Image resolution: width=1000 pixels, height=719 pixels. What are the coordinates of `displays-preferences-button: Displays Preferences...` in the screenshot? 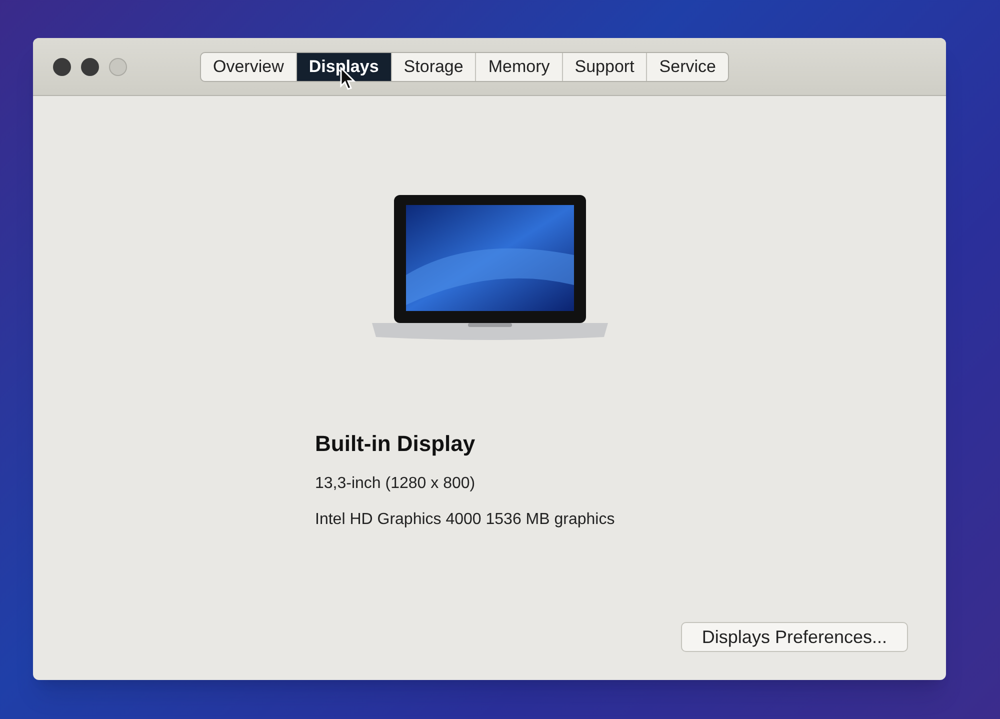 It's located at (794, 637).